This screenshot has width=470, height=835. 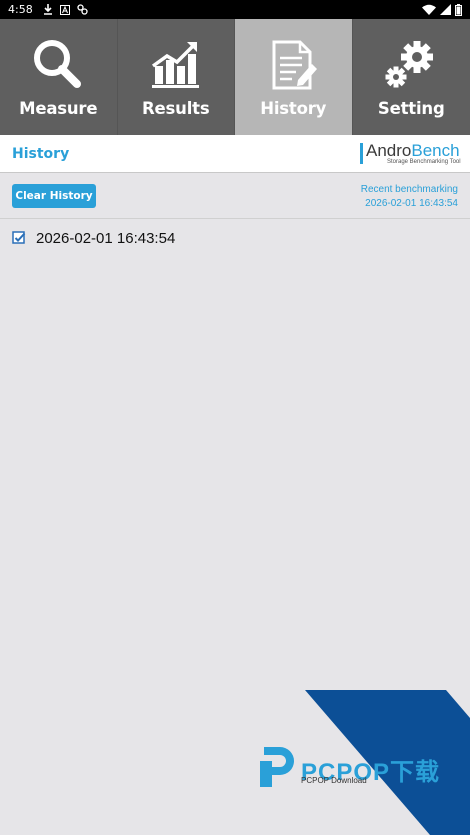 What do you see at coordinates (176, 108) in the screenshot?
I see `tab-results-label: Results` at bounding box center [176, 108].